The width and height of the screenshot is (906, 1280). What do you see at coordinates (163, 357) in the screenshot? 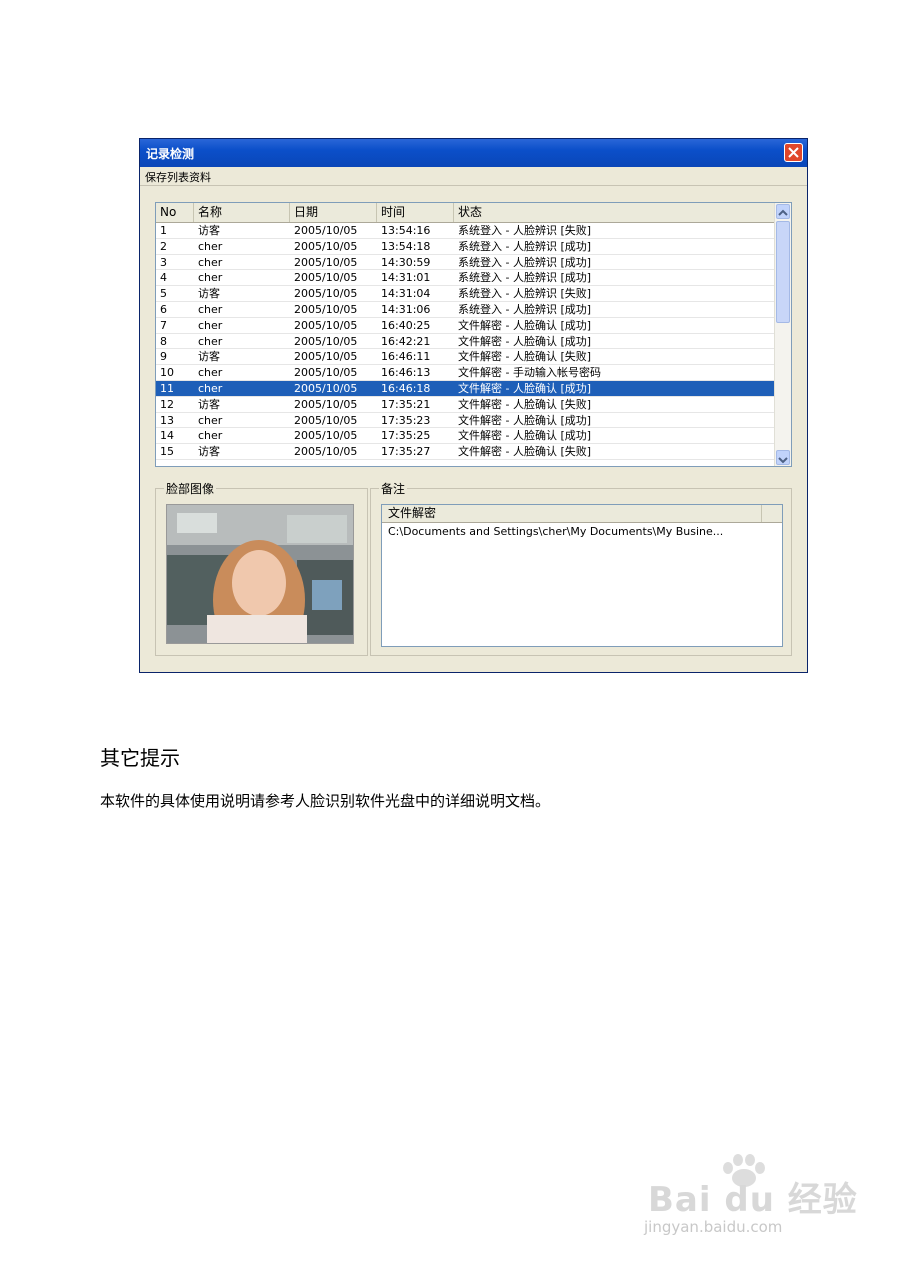
I see `cell-no: 9` at bounding box center [163, 357].